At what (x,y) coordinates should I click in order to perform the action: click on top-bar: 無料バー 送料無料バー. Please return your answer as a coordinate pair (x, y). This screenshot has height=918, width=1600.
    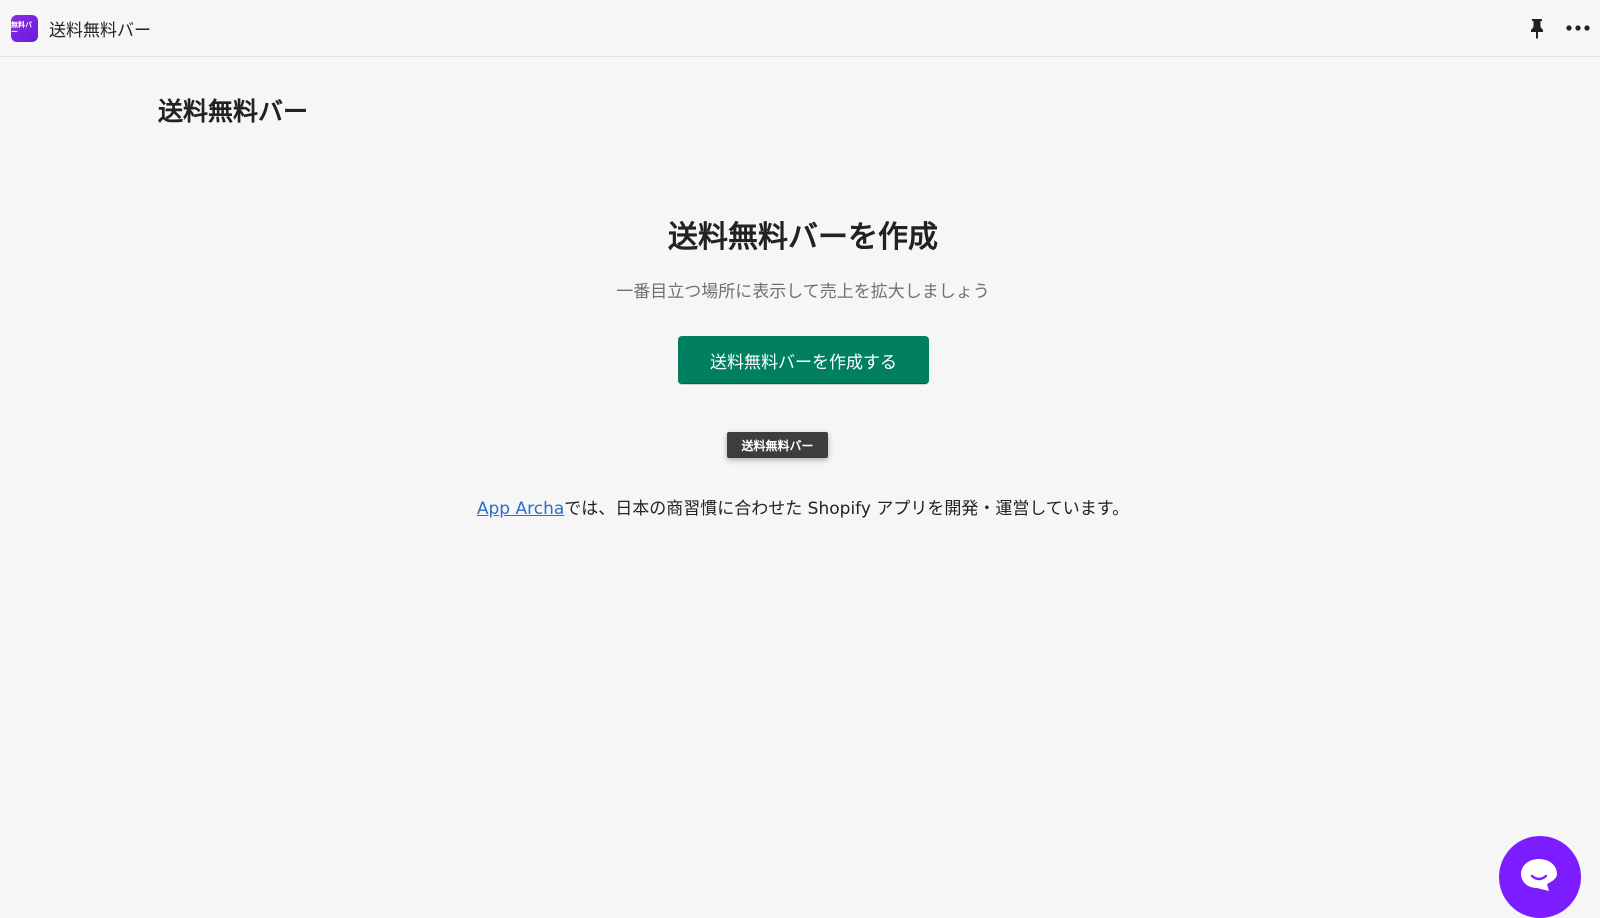
    Looking at the image, I should click on (800, 28).